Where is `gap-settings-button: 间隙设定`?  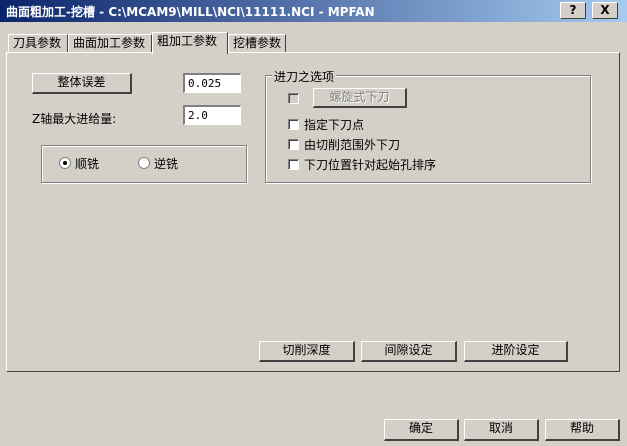 gap-settings-button: 间隙设定 is located at coordinates (409, 351).